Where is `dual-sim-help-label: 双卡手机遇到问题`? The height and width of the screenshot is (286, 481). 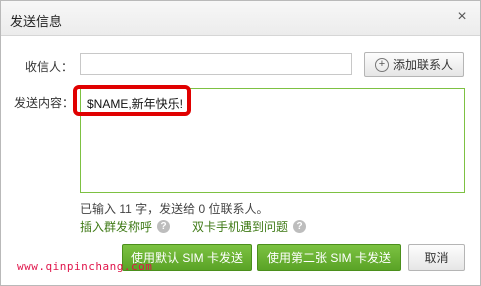
dual-sim-help-label: 双卡手机遇到问题 is located at coordinates (240, 227).